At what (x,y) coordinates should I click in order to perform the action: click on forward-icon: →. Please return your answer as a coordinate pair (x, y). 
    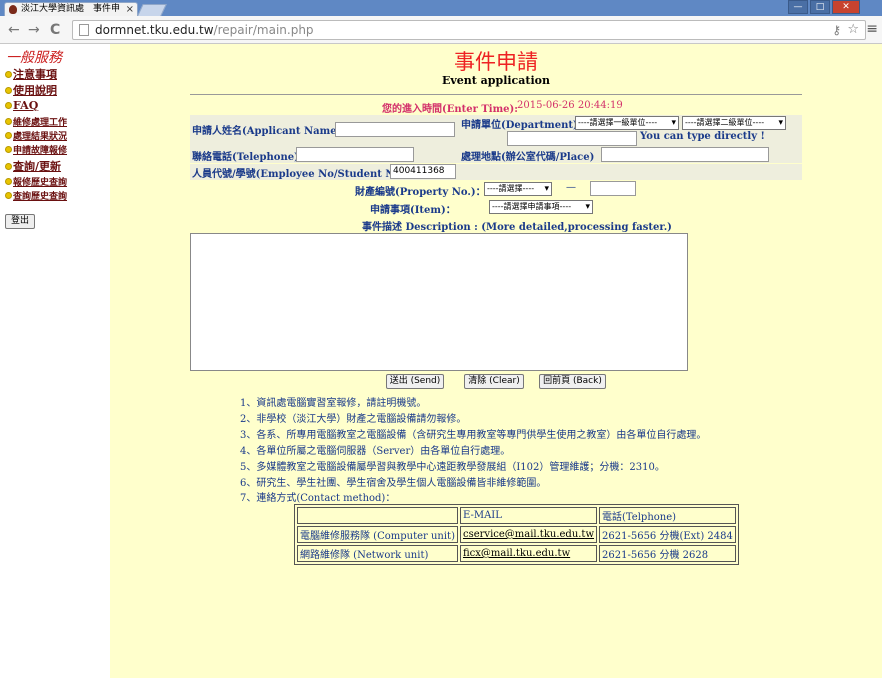
    Looking at the image, I should click on (34, 30).